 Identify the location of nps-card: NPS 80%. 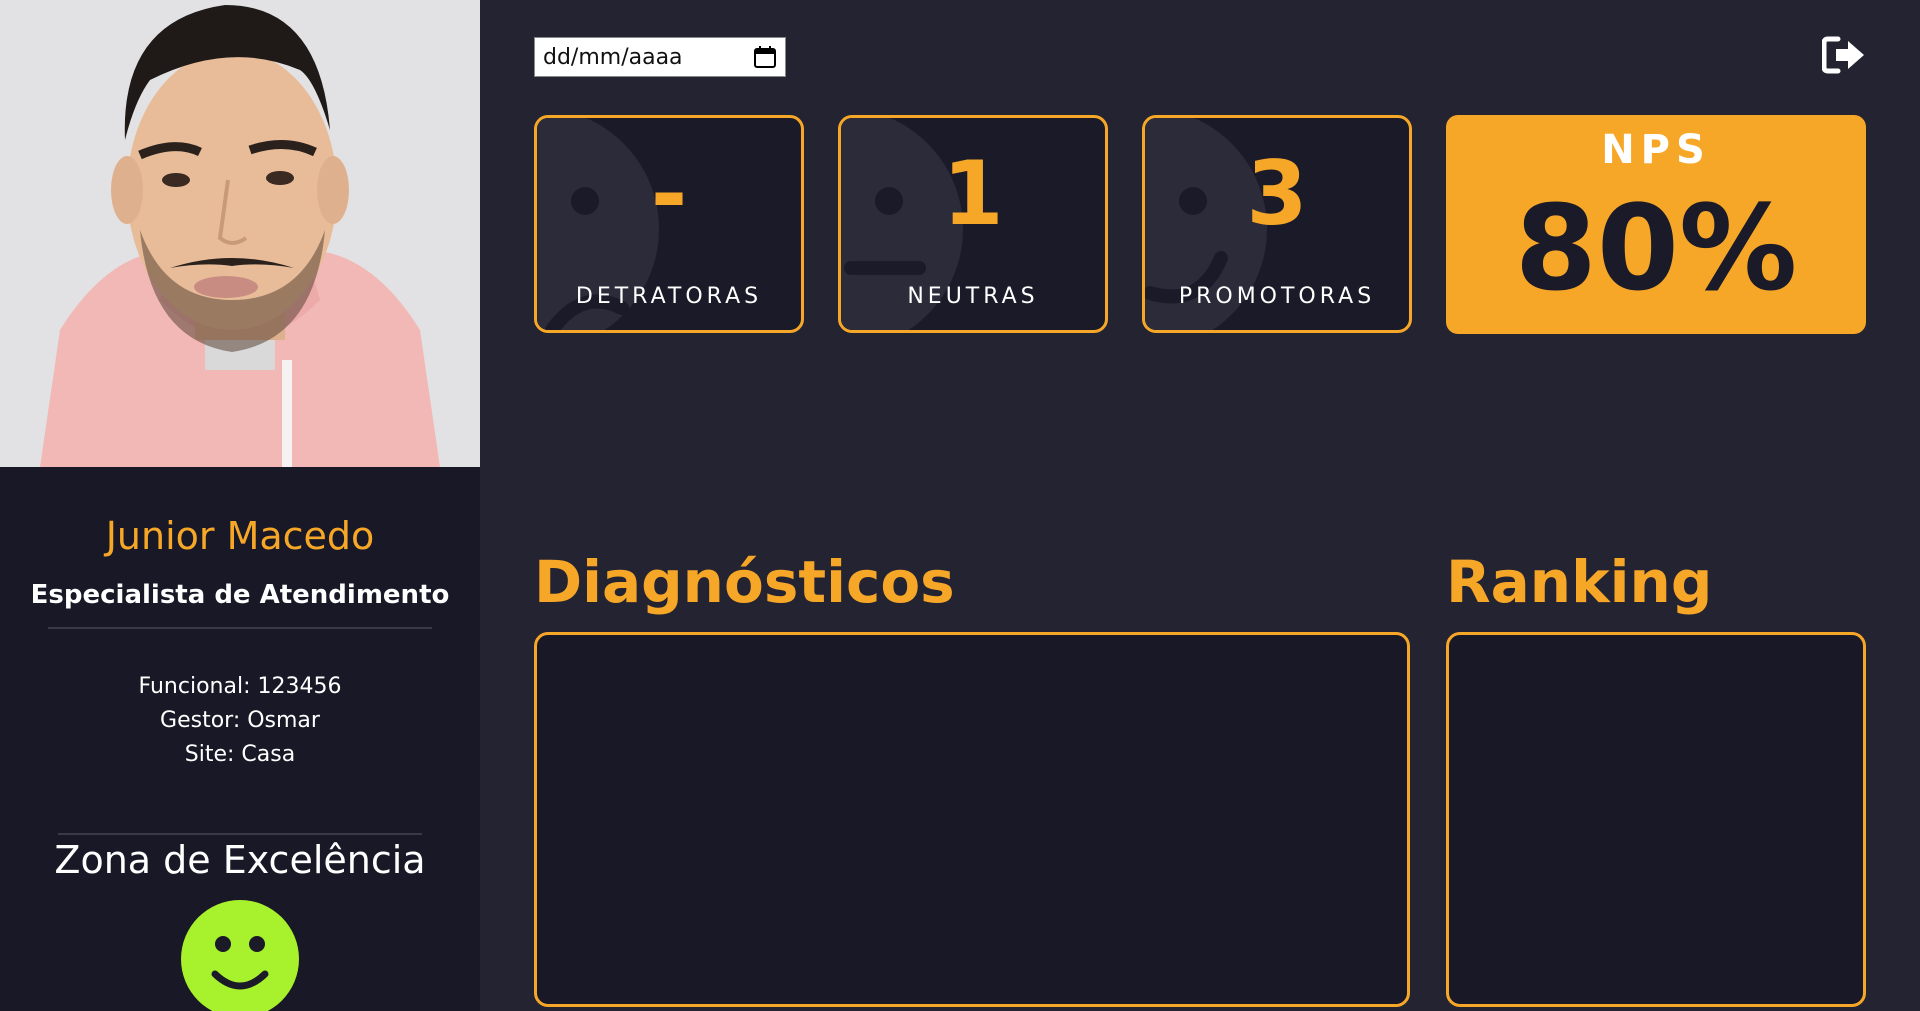
(1656, 224).